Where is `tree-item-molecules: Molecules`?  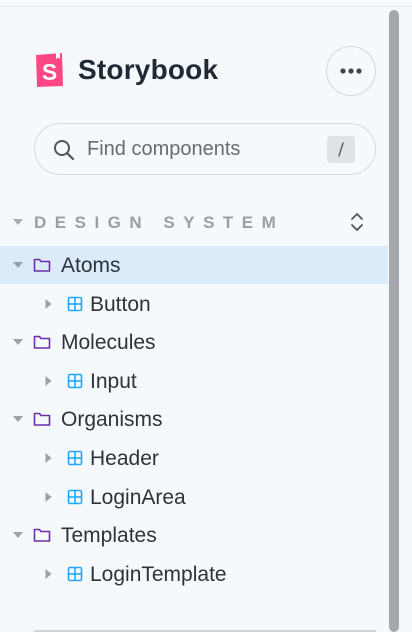 tree-item-molecules: Molecules is located at coordinates (194, 342).